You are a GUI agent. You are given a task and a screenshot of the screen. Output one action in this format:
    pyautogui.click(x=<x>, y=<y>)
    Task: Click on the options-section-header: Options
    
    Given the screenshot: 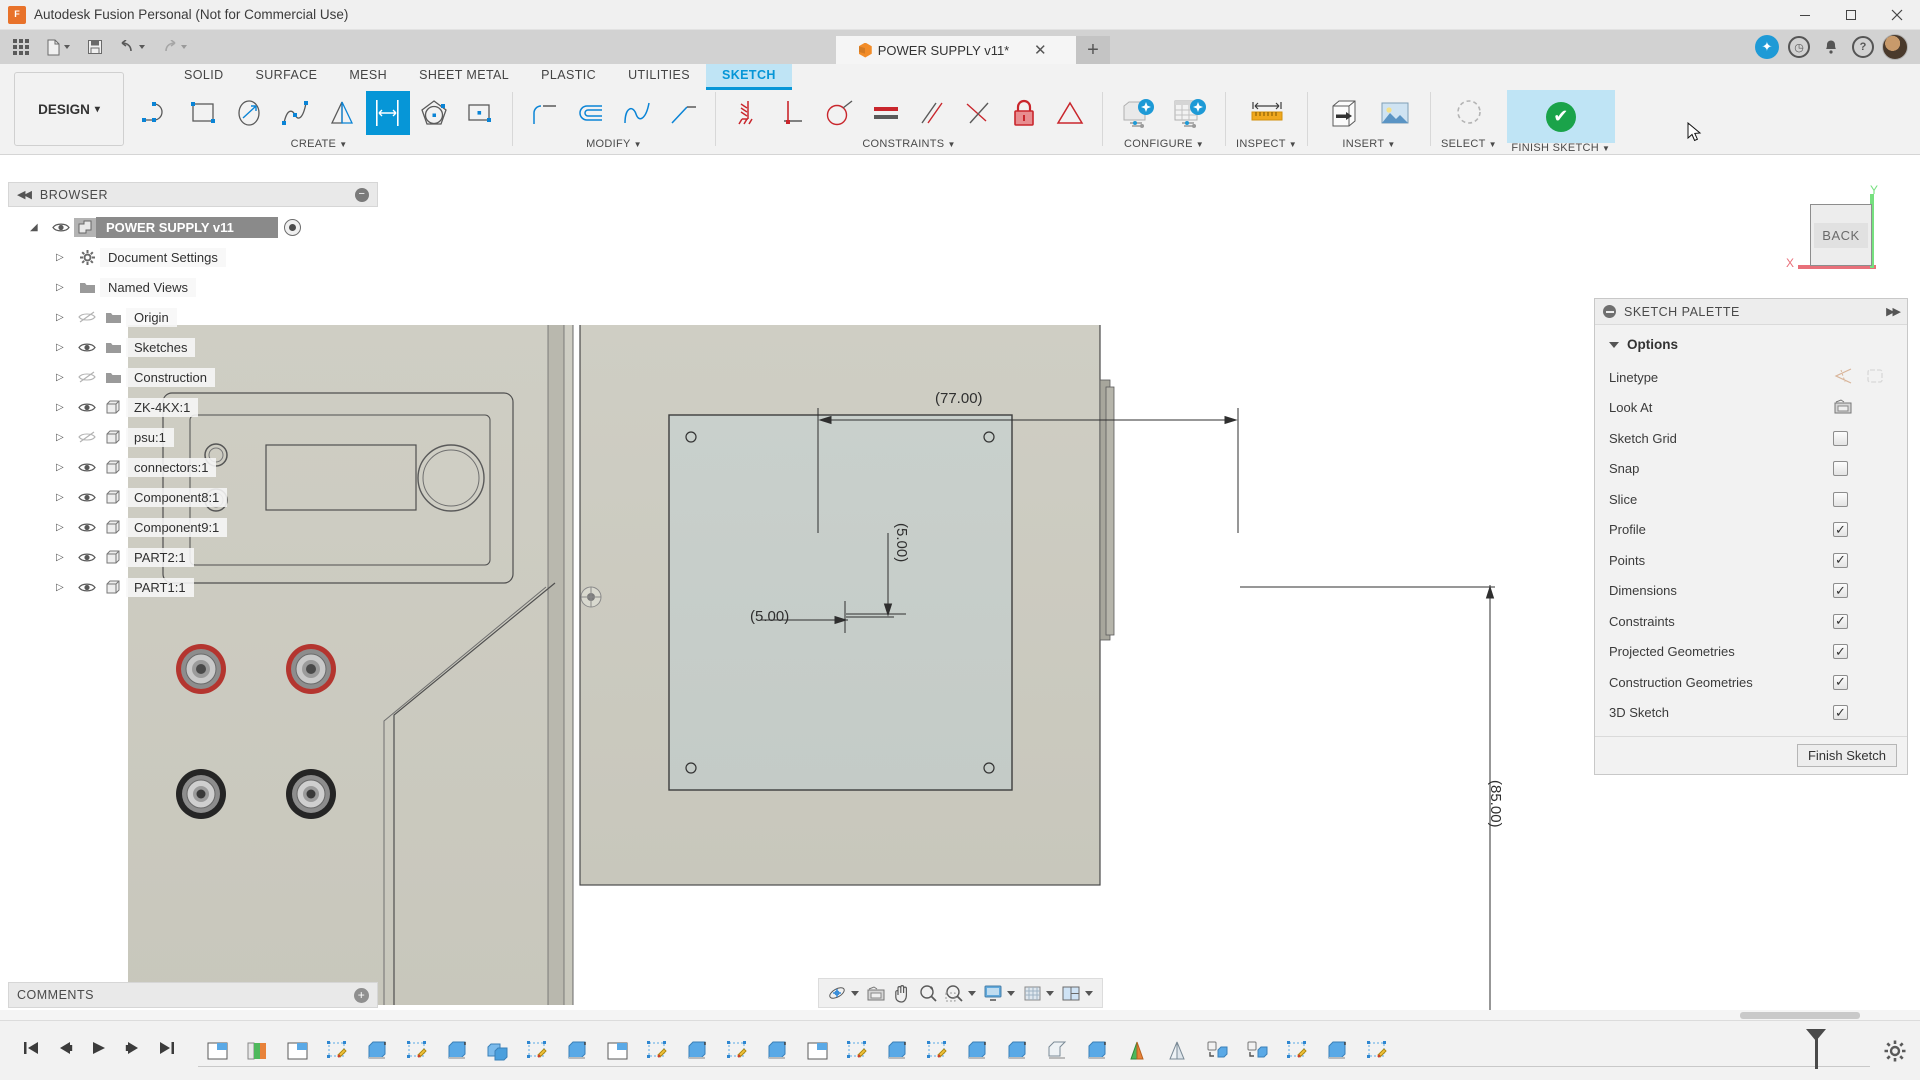 What is the action you would take?
    pyautogui.click(x=1751, y=346)
    